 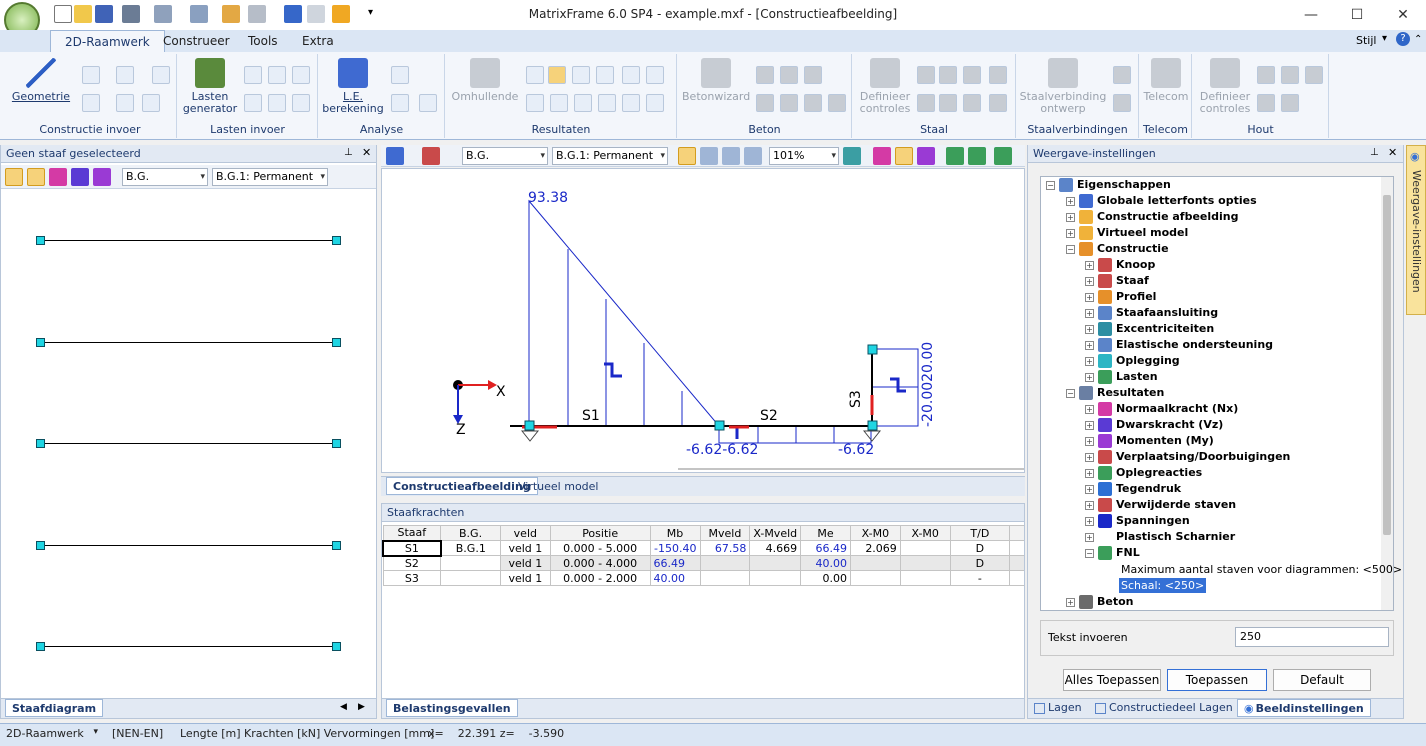 What do you see at coordinates (1403, 15) in the screenshot?
I see `close-button: ✕` at bounding box center [1403, 15].